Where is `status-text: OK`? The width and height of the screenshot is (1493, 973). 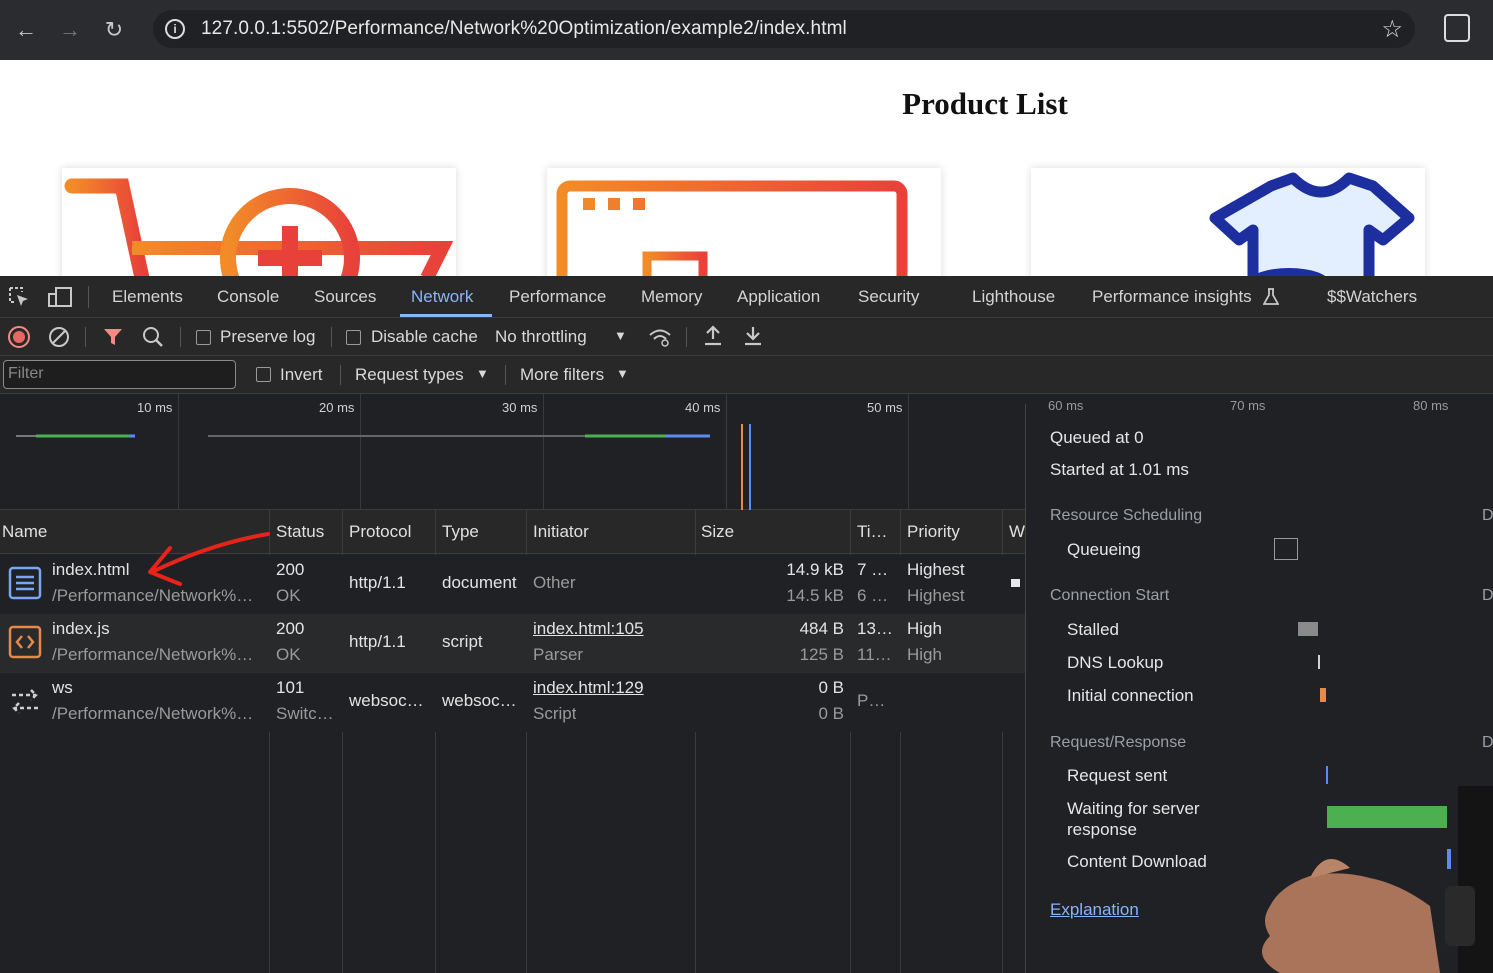
status-text: OK is located at coordinates (288, 654).